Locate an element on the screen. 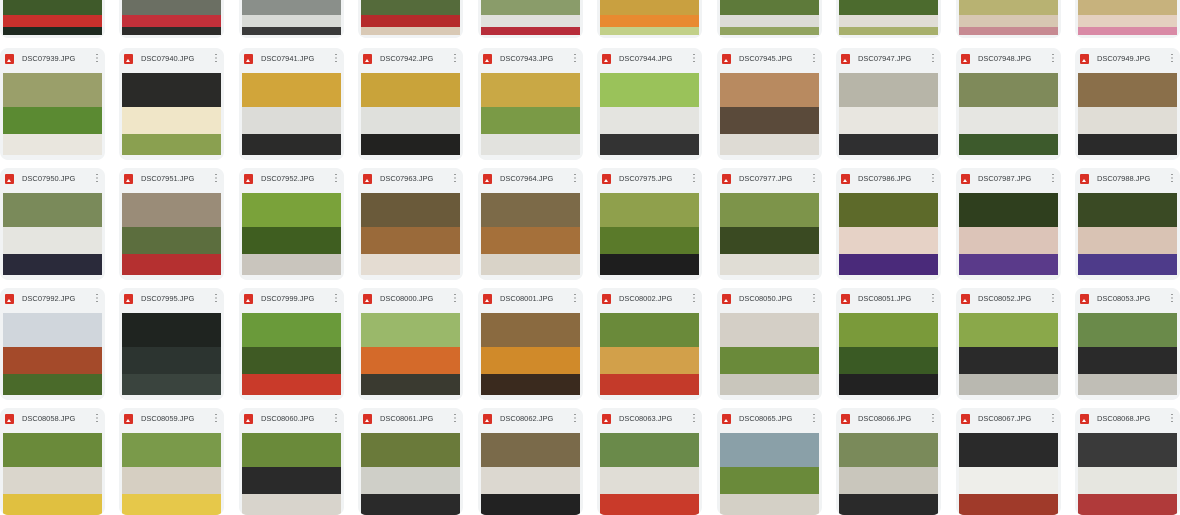  file-tile: DSC08063.JPG ⋮ is located at coordinates (649, 461).